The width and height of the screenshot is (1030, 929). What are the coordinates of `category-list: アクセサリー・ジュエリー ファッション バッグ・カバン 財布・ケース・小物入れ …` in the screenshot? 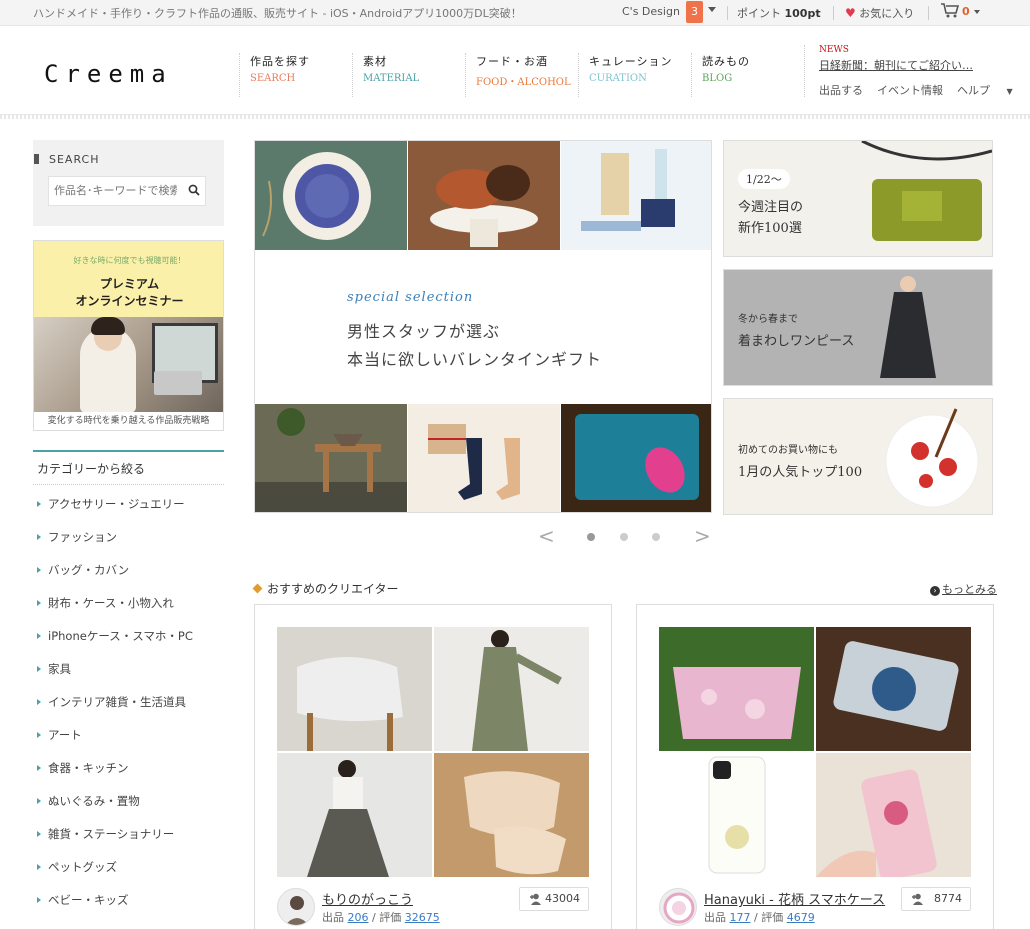 It's located at (128, 709).